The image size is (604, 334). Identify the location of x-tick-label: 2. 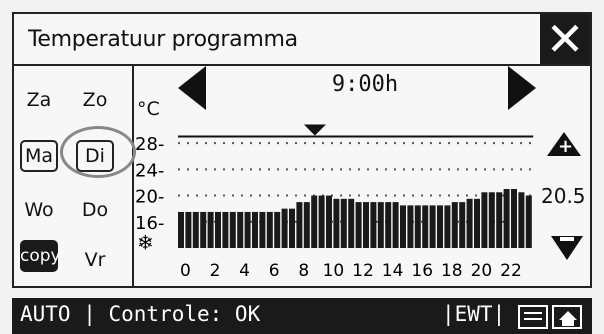
(215, 270).